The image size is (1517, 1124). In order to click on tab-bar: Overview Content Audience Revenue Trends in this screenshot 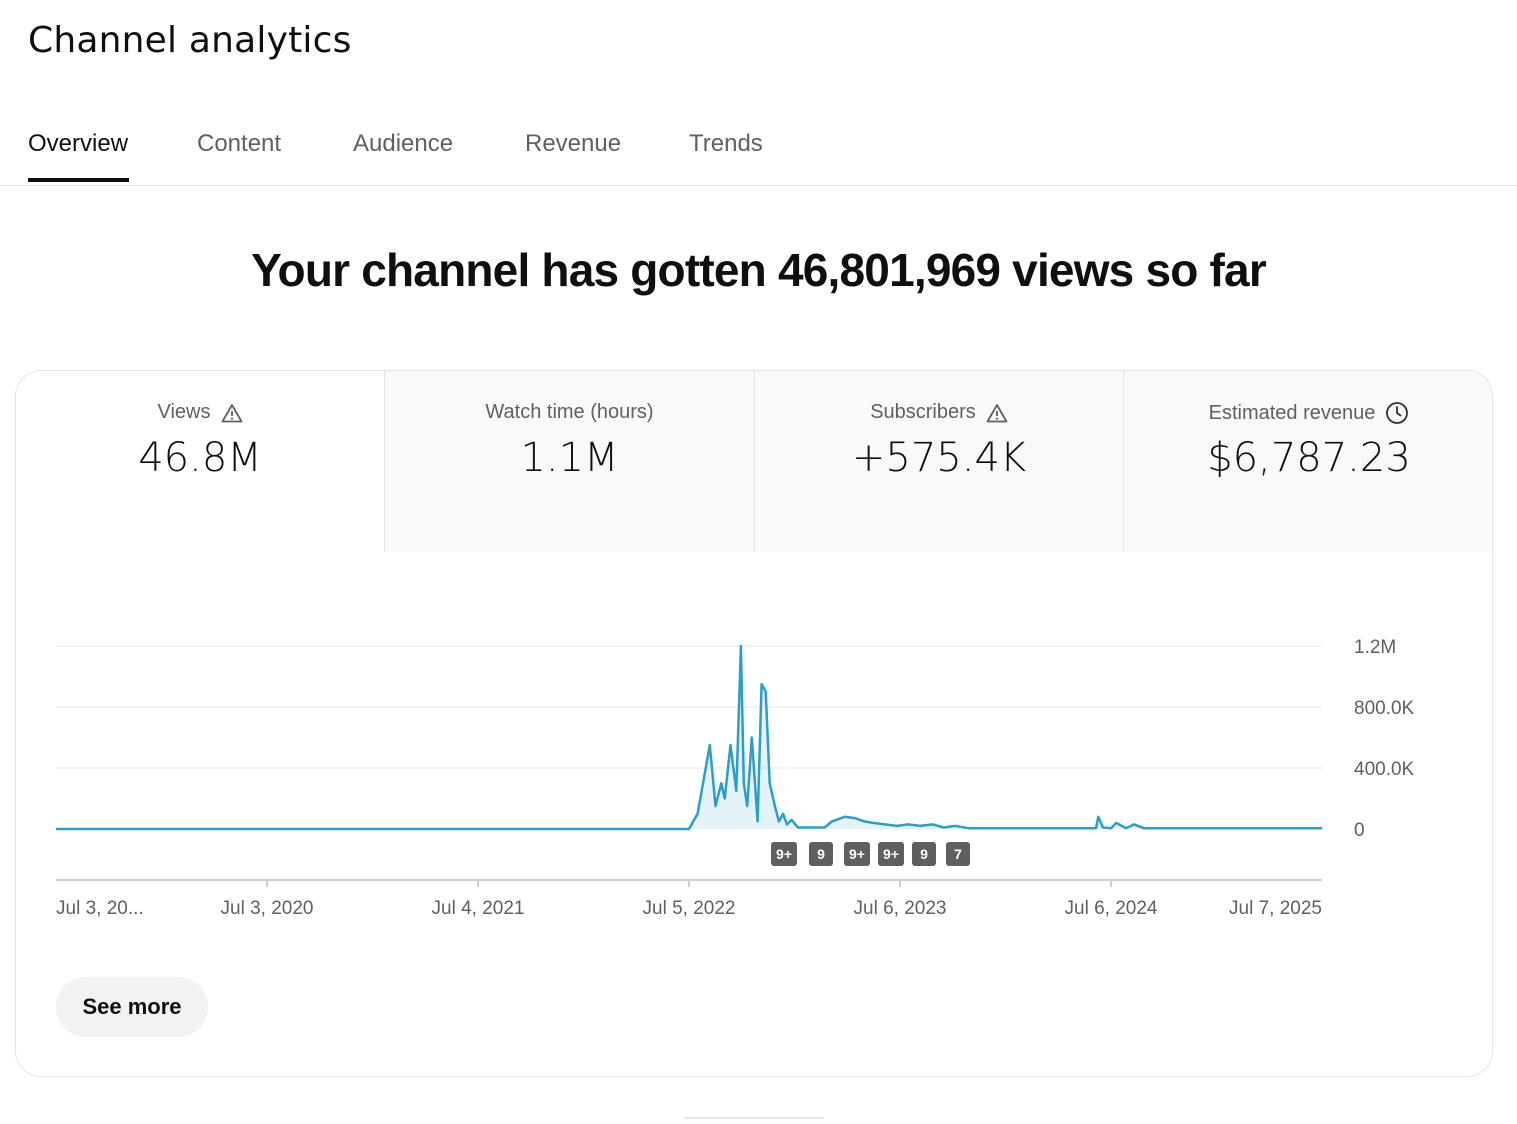, I will do `click(758, 152)`.